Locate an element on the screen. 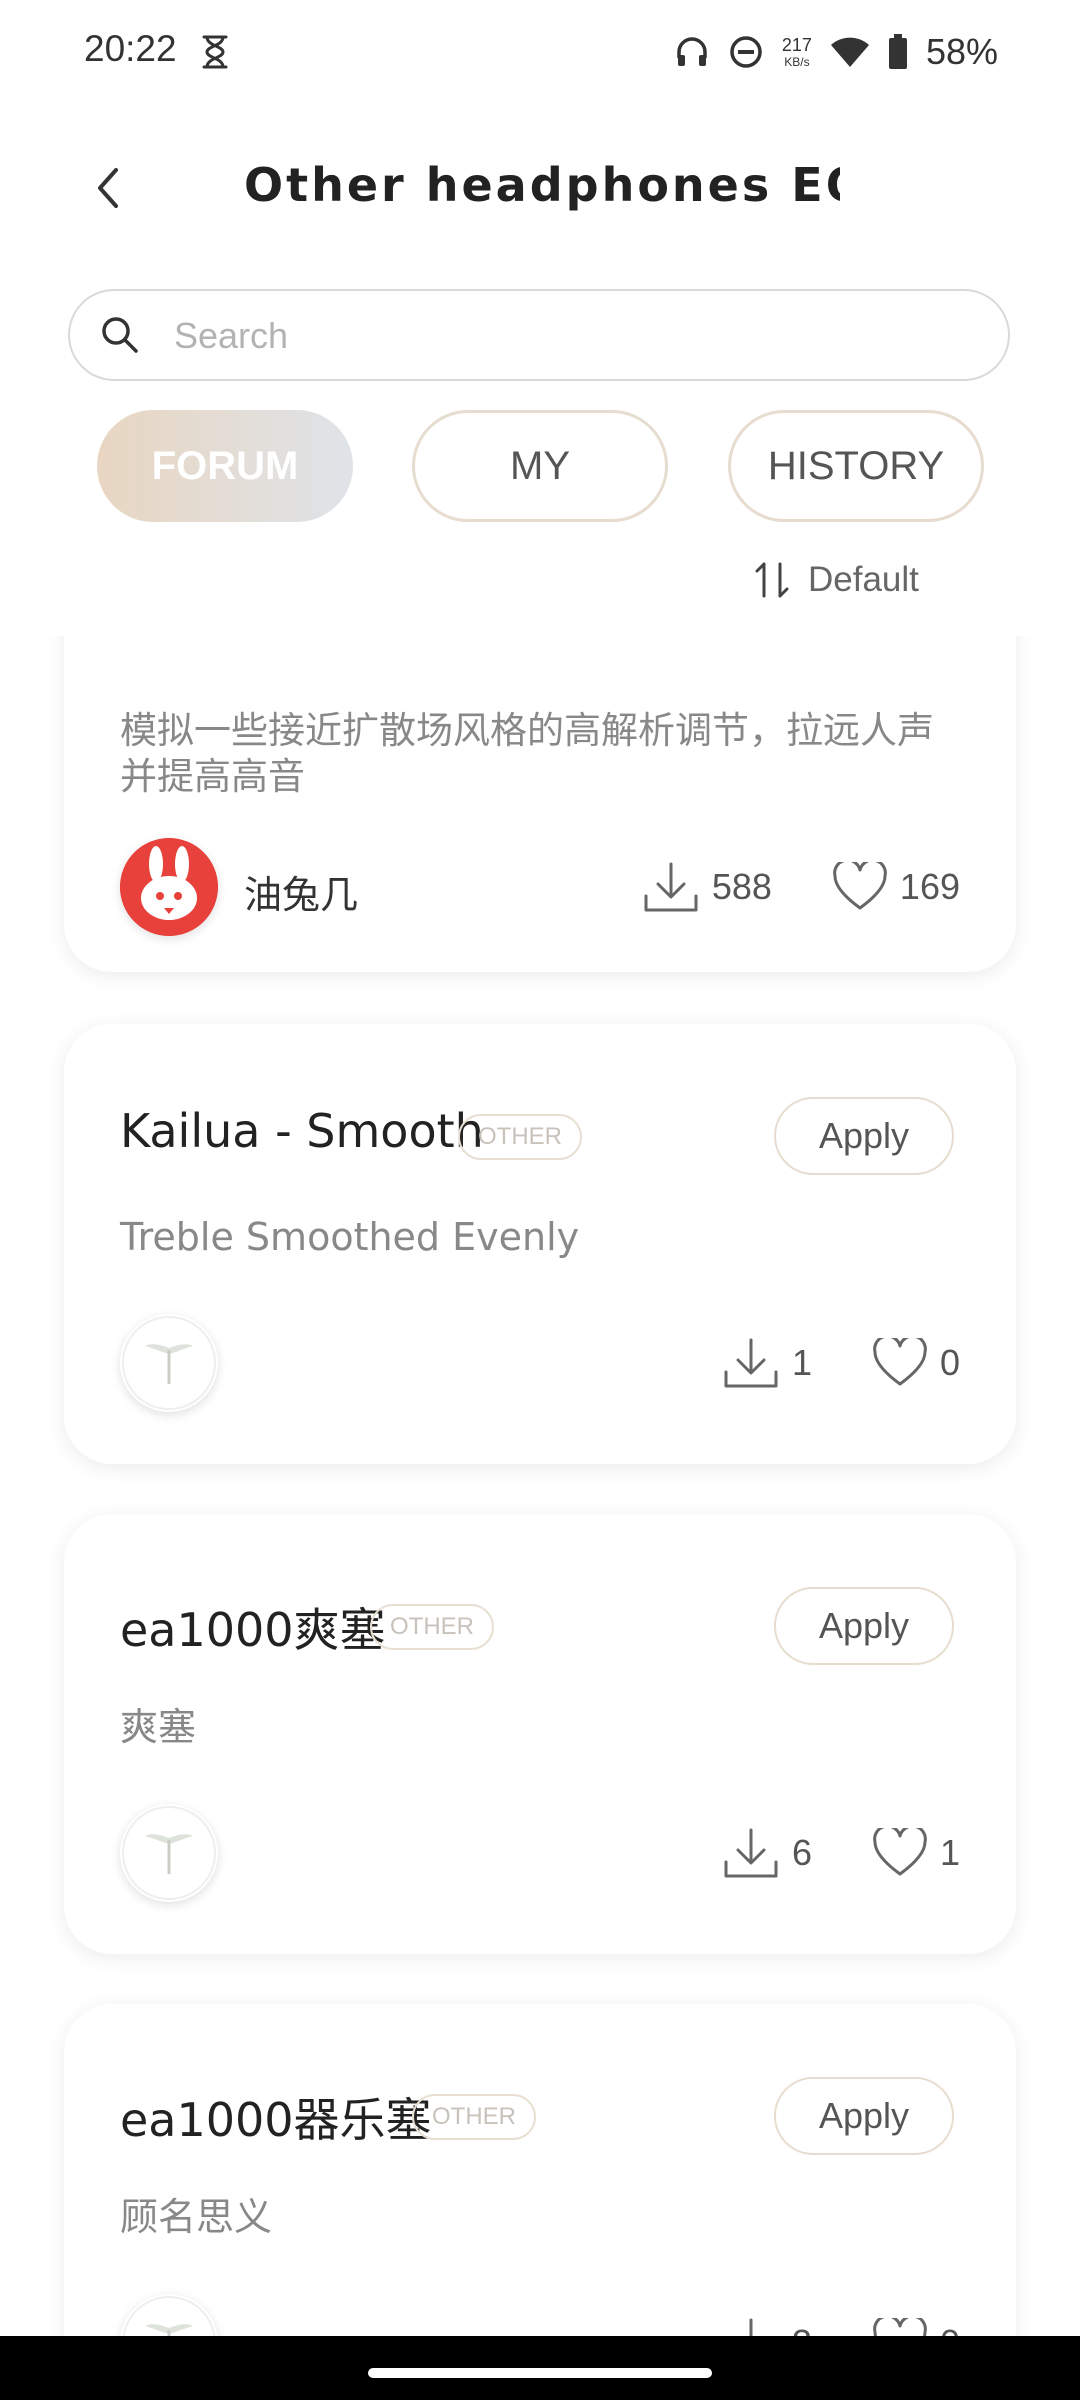  network-speed-value: 217 is located at coordinates (796, 45).